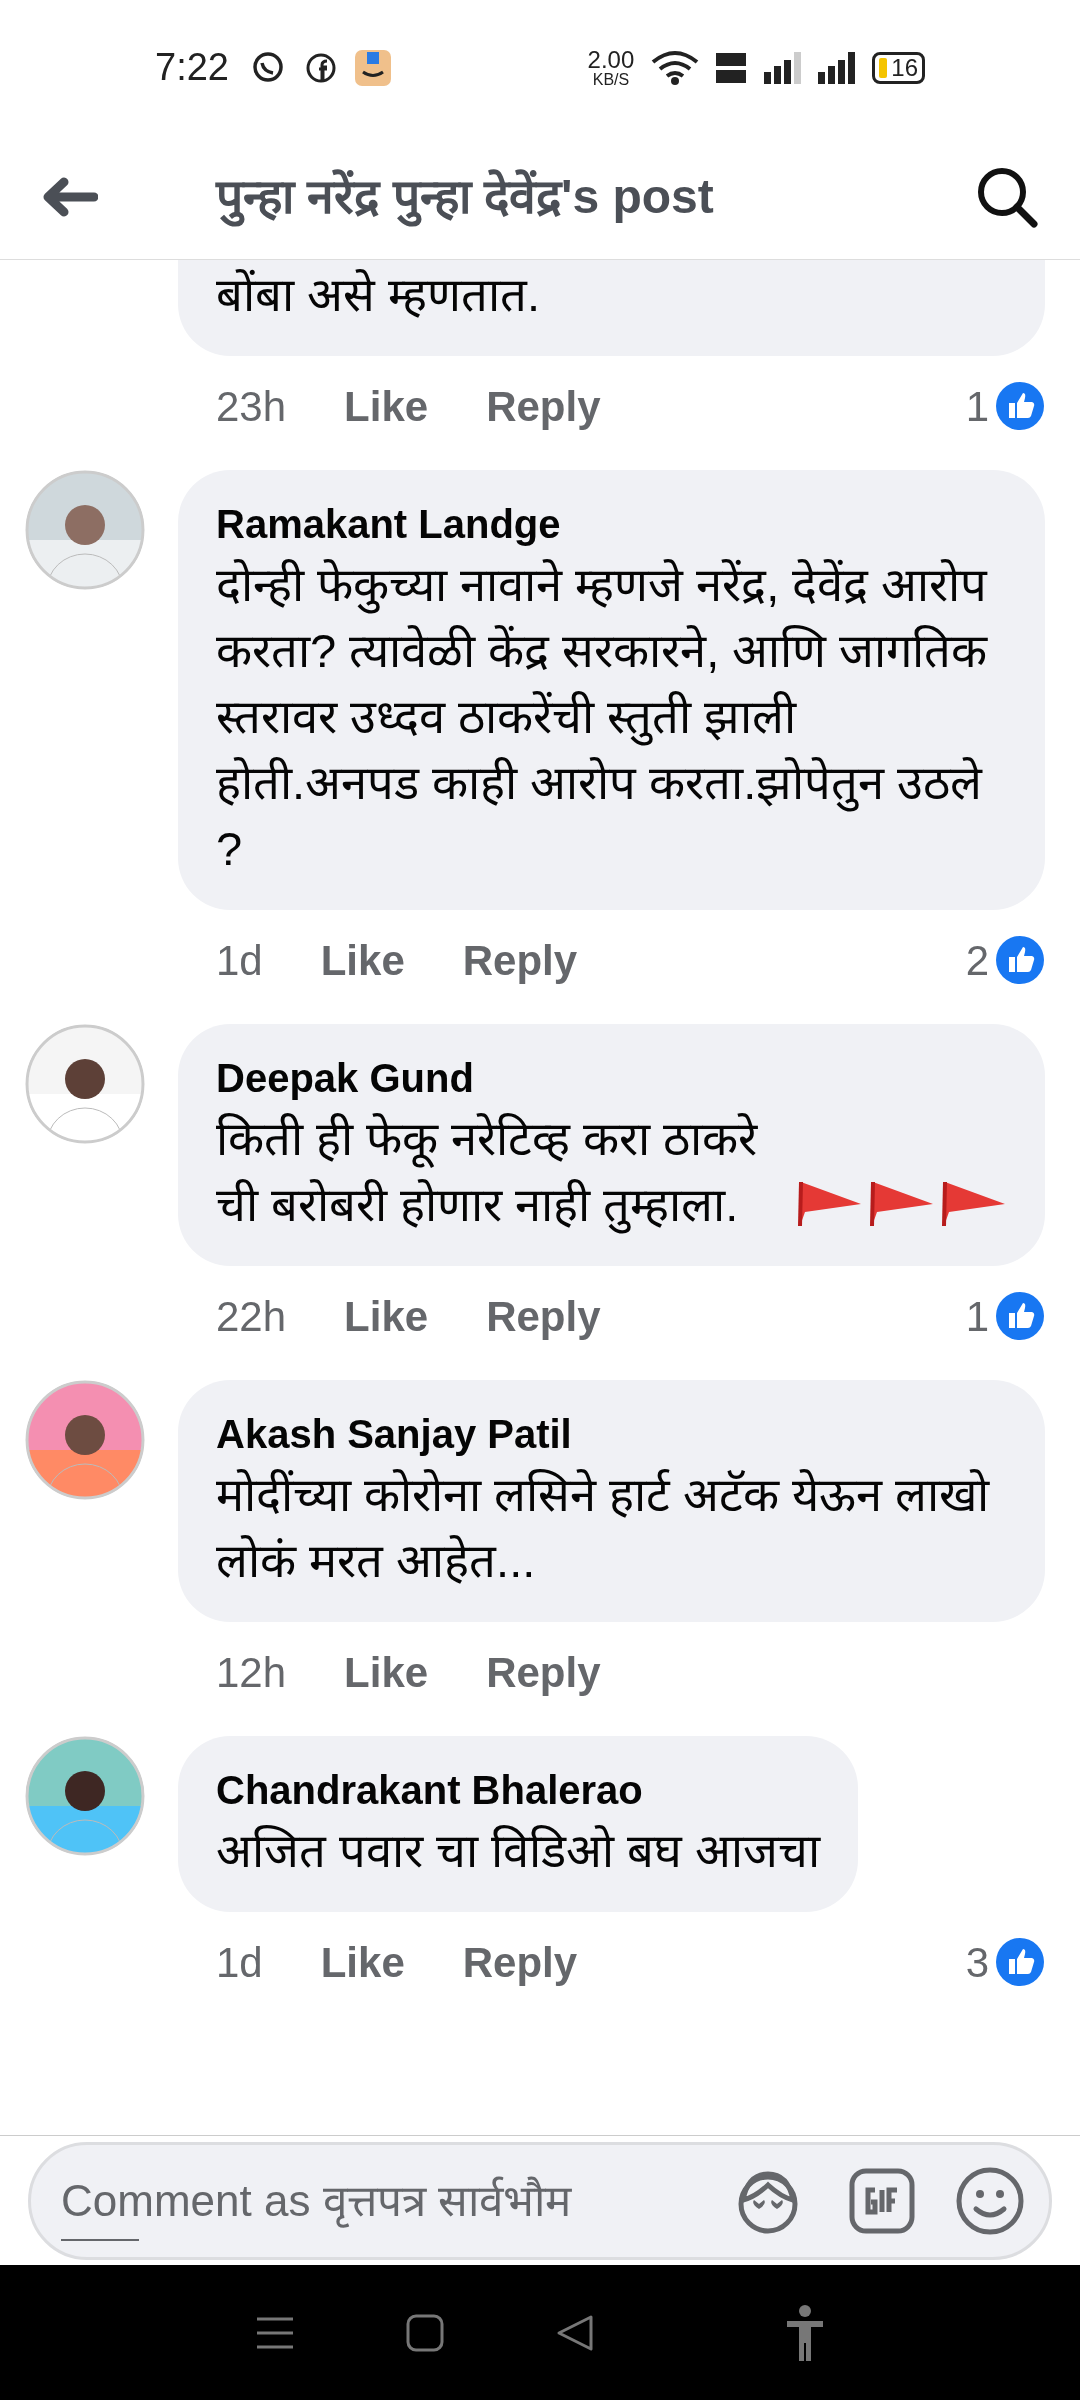 The image size is (1080, 2400). I want to click on page-title: पुन्हा नरेंद्र पुन्हा देवेंद्र's post, so click(465, 197).